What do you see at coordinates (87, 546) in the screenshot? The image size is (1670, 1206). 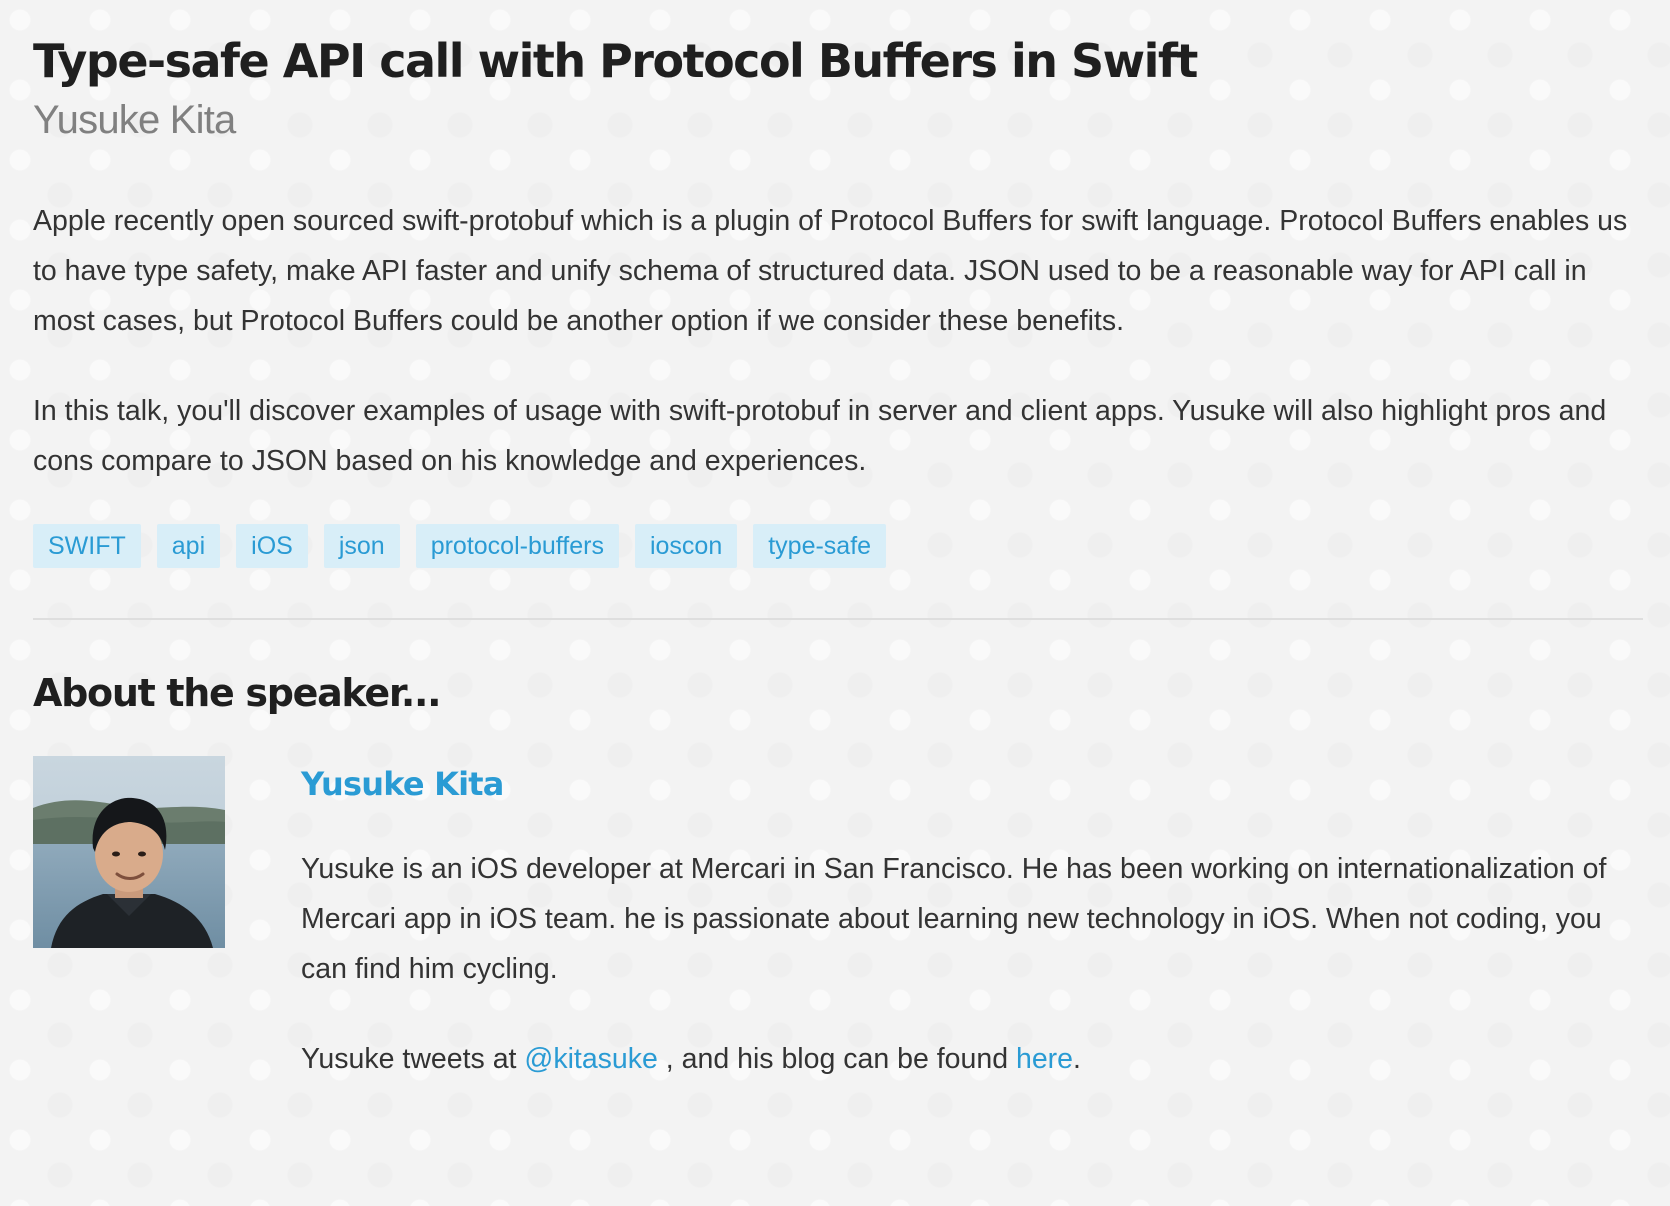 I see `tag-swift: SWIFT` at bounding box center [87, 546].